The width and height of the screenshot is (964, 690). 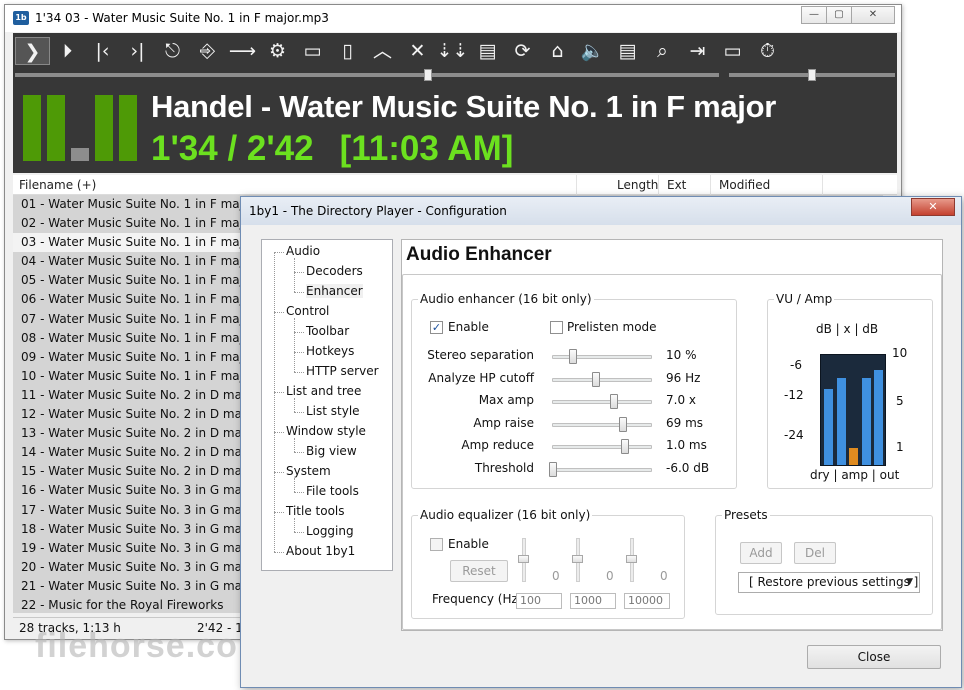 What do you see at coordinates (933, 207) in the screenshot?
I see `dialog-close-button: ✕` at bounding box center [933, 207].